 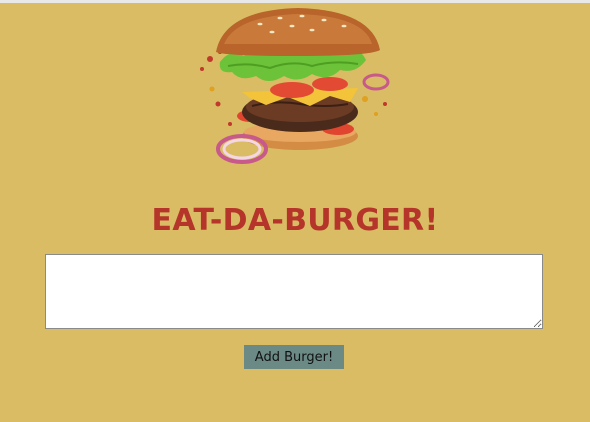 I want to click on page-title: EAT-DA-BURGER!, so click(x=295, y=220).